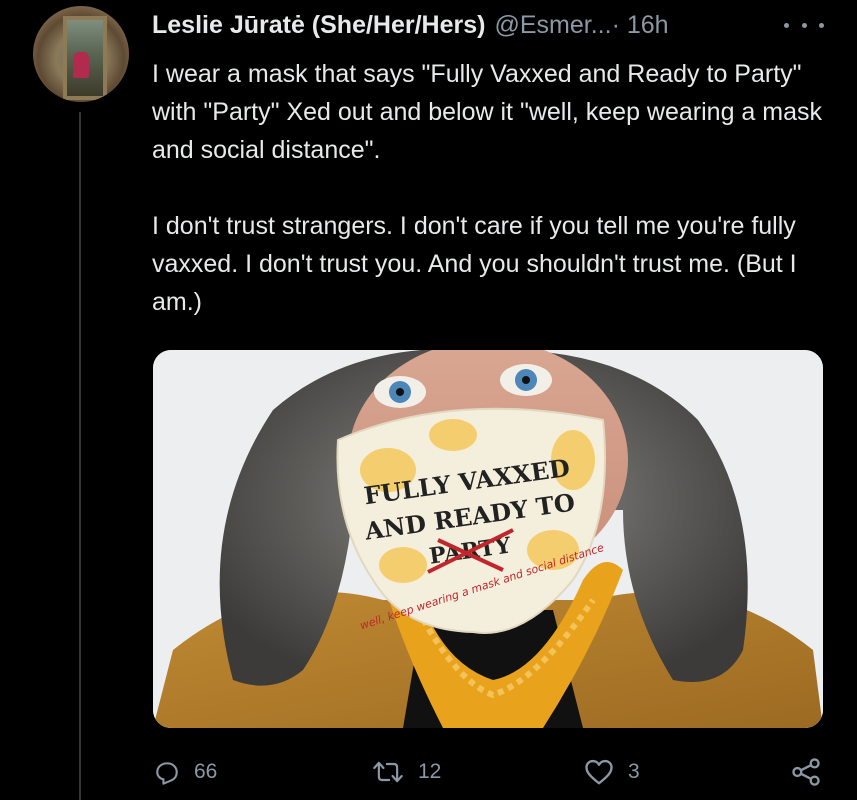 This screenshot has width=857, height=800. Describe the element at coordinates (318, 25) in the screenshot. I see `author-name: Leslie Jūratė (She/Her/Hers)` at that location.